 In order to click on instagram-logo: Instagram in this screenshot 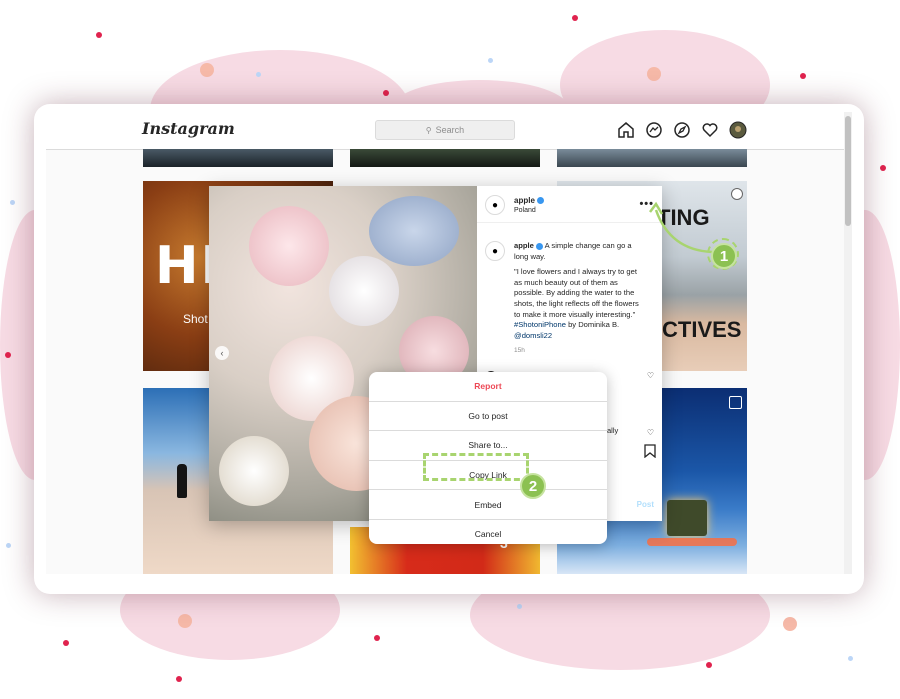, I will do `click(188, 128)`.